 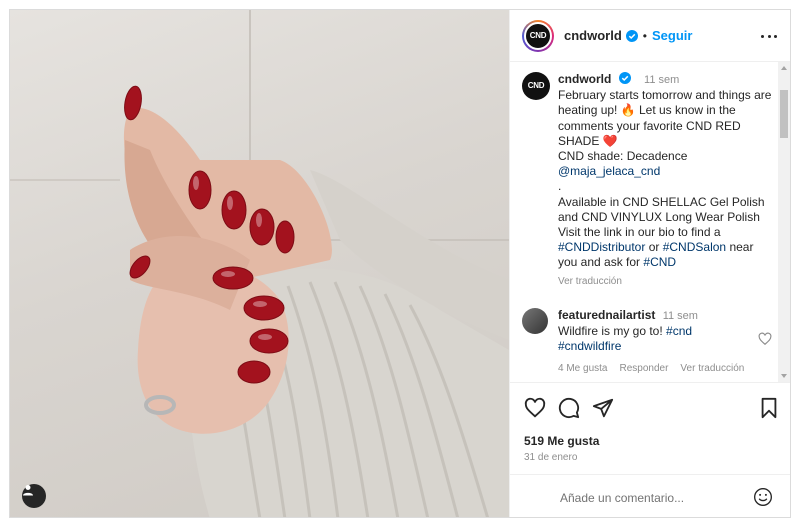 What do you see at coordinates (672, 35) in the screenshot?
I see `follow-button: Seguir` at bounding box center [672, 35].